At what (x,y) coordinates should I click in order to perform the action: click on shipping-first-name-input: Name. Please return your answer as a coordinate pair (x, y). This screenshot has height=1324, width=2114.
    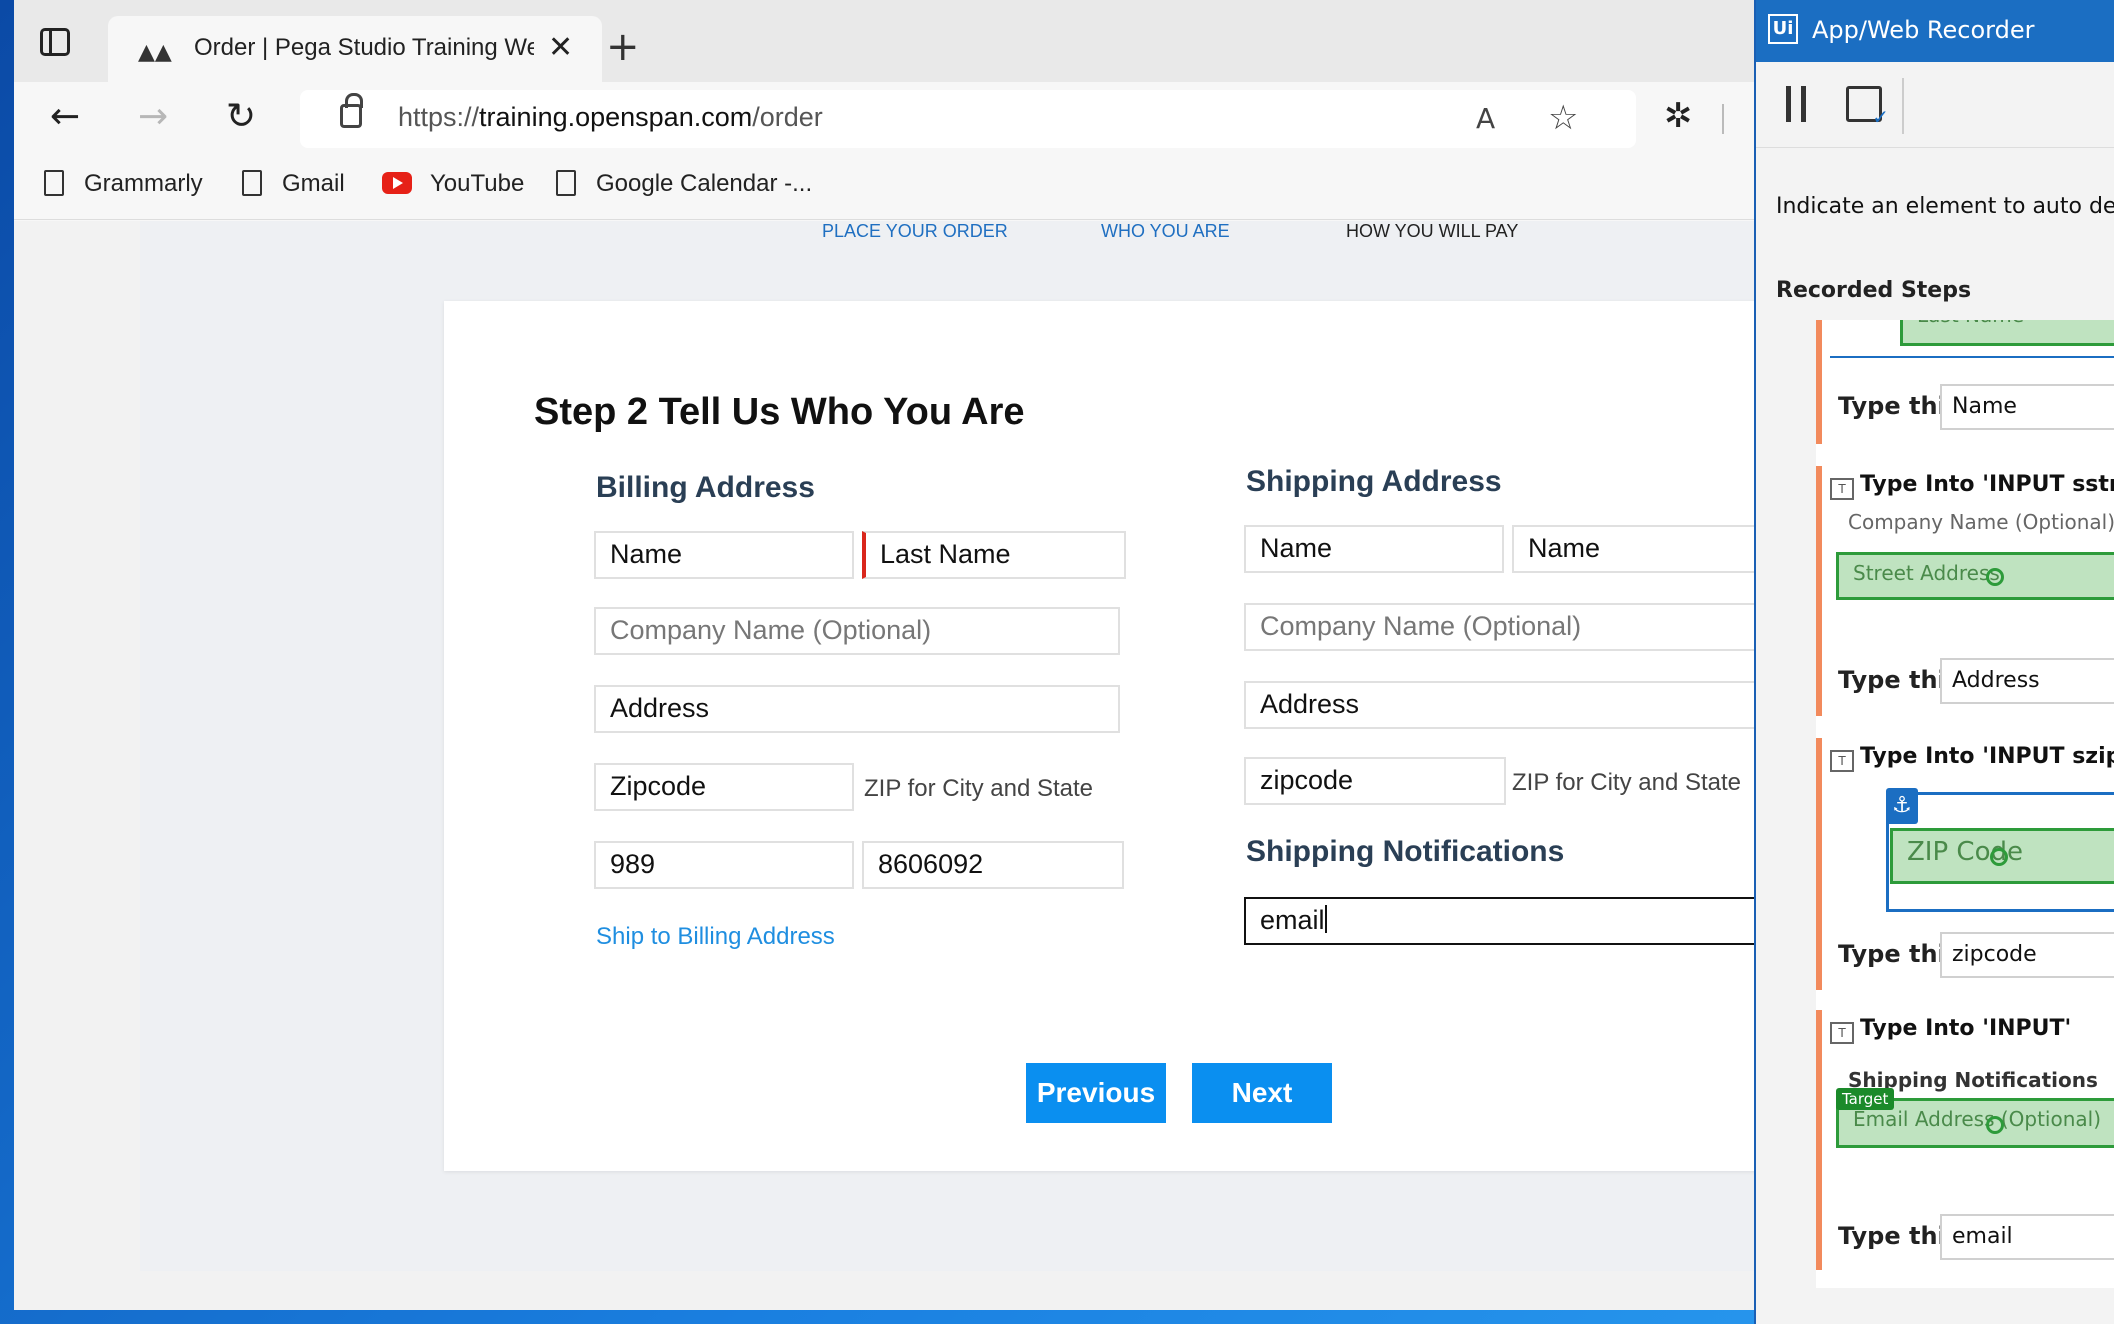
    Looking at the image, I should click on (1374, 549).